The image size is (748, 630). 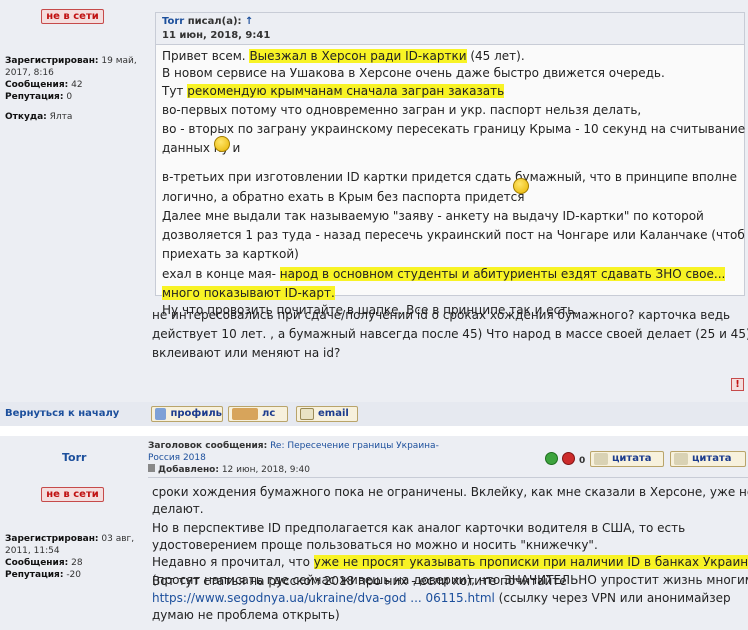 What do you see at coordinates (374, 431) in the screenshot?
I see `post-separator` at bounding box center [374, 431].